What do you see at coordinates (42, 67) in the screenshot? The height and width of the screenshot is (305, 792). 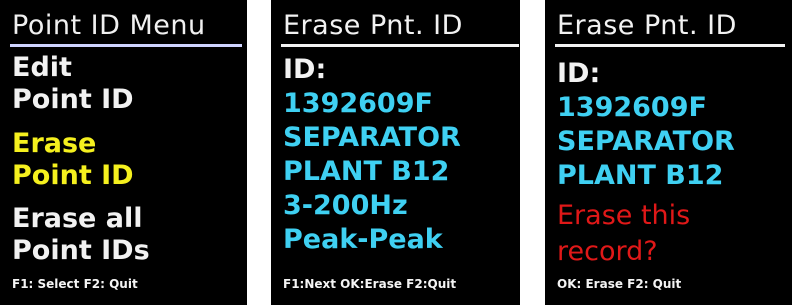 I see `menu-item-label-line1: Edit` at bounding box center [42, 67].